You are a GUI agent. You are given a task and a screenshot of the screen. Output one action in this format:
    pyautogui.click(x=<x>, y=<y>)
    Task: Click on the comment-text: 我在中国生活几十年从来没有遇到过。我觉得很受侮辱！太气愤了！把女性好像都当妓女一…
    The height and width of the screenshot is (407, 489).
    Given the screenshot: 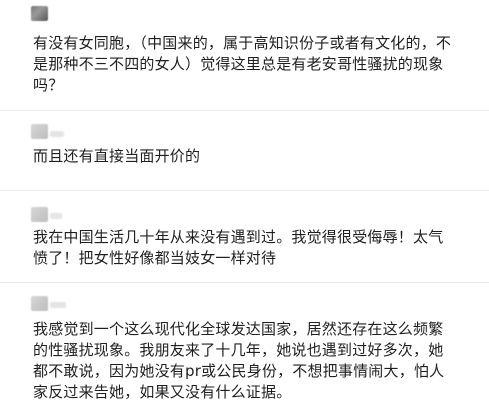 What is the action you would take?
    pyautogui.click(x=238, y=247)
    